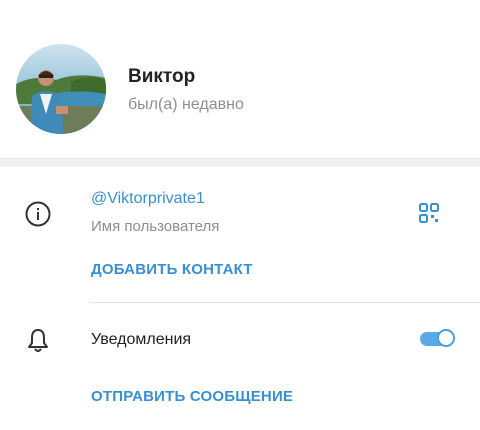  Describe the element at coordinates (186, 104) in the screenshot. I see `last-seen-status: был(а) недавно` at that location.